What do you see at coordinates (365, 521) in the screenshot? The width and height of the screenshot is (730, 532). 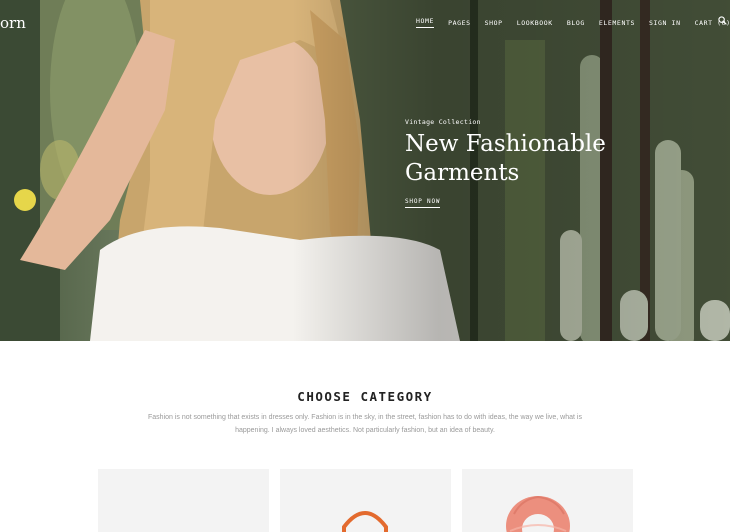 I see `handbag-icon` at bounding box center [365, 521].